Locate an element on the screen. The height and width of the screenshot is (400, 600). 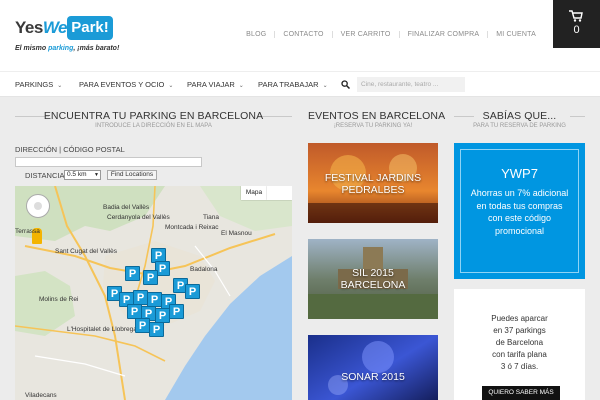
event-title: SIL 2015 BARCELONA is located at coordinates (373, 279).